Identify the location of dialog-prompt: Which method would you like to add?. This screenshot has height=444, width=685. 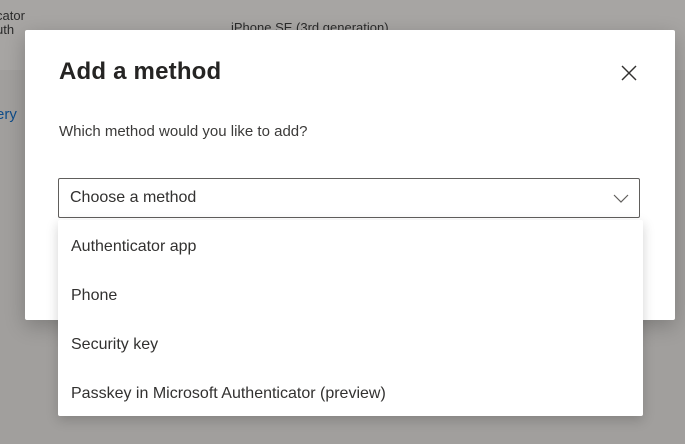
(183, 131).